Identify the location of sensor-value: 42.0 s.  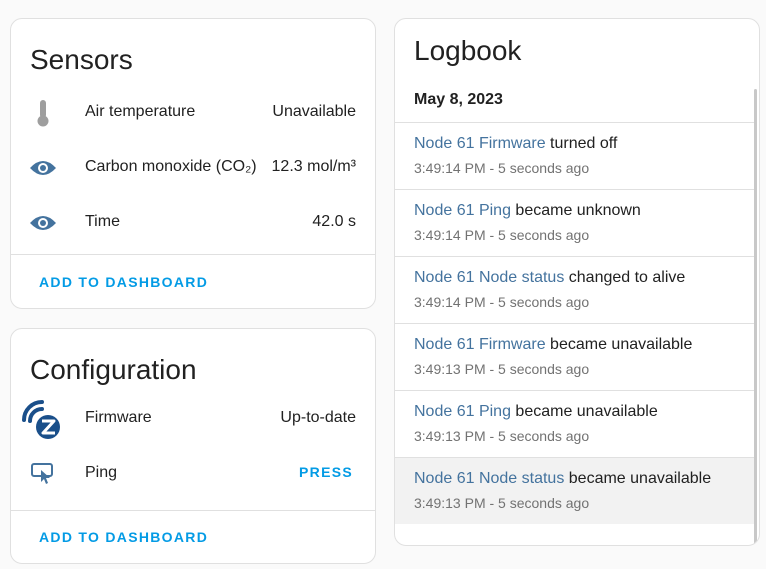
(334, 221).